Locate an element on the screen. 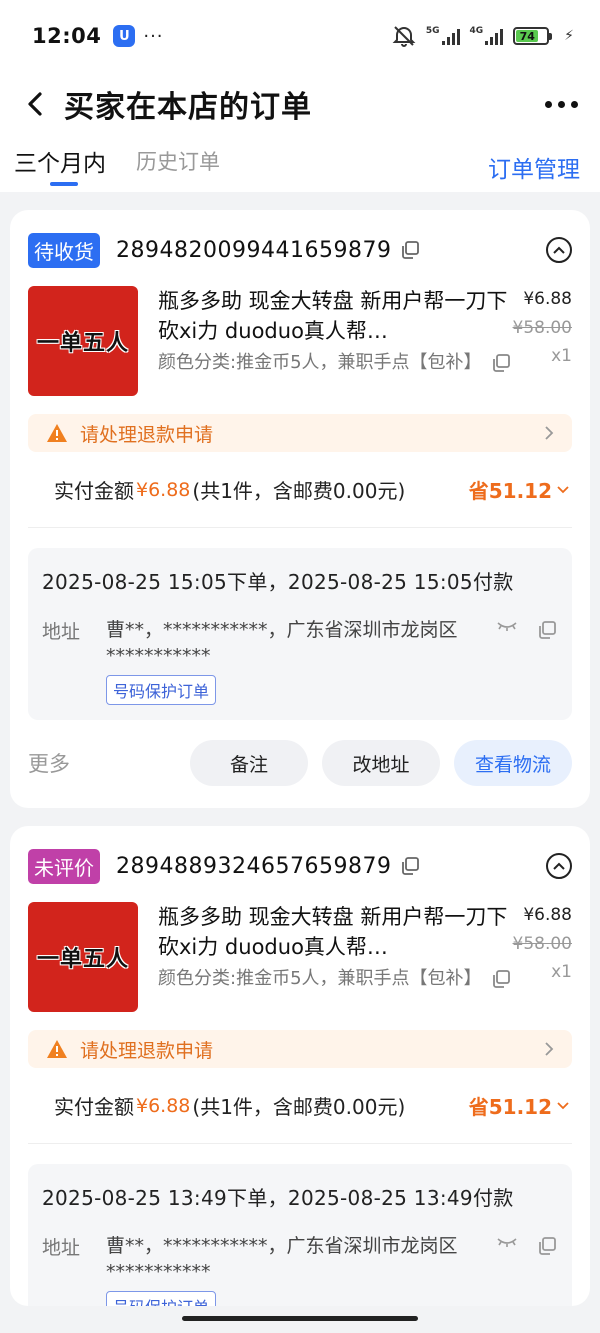 Image resolution: width=600 pixels, height=1333 pixels. more-actions-button: 更多 is located at coordinates (49, 763).